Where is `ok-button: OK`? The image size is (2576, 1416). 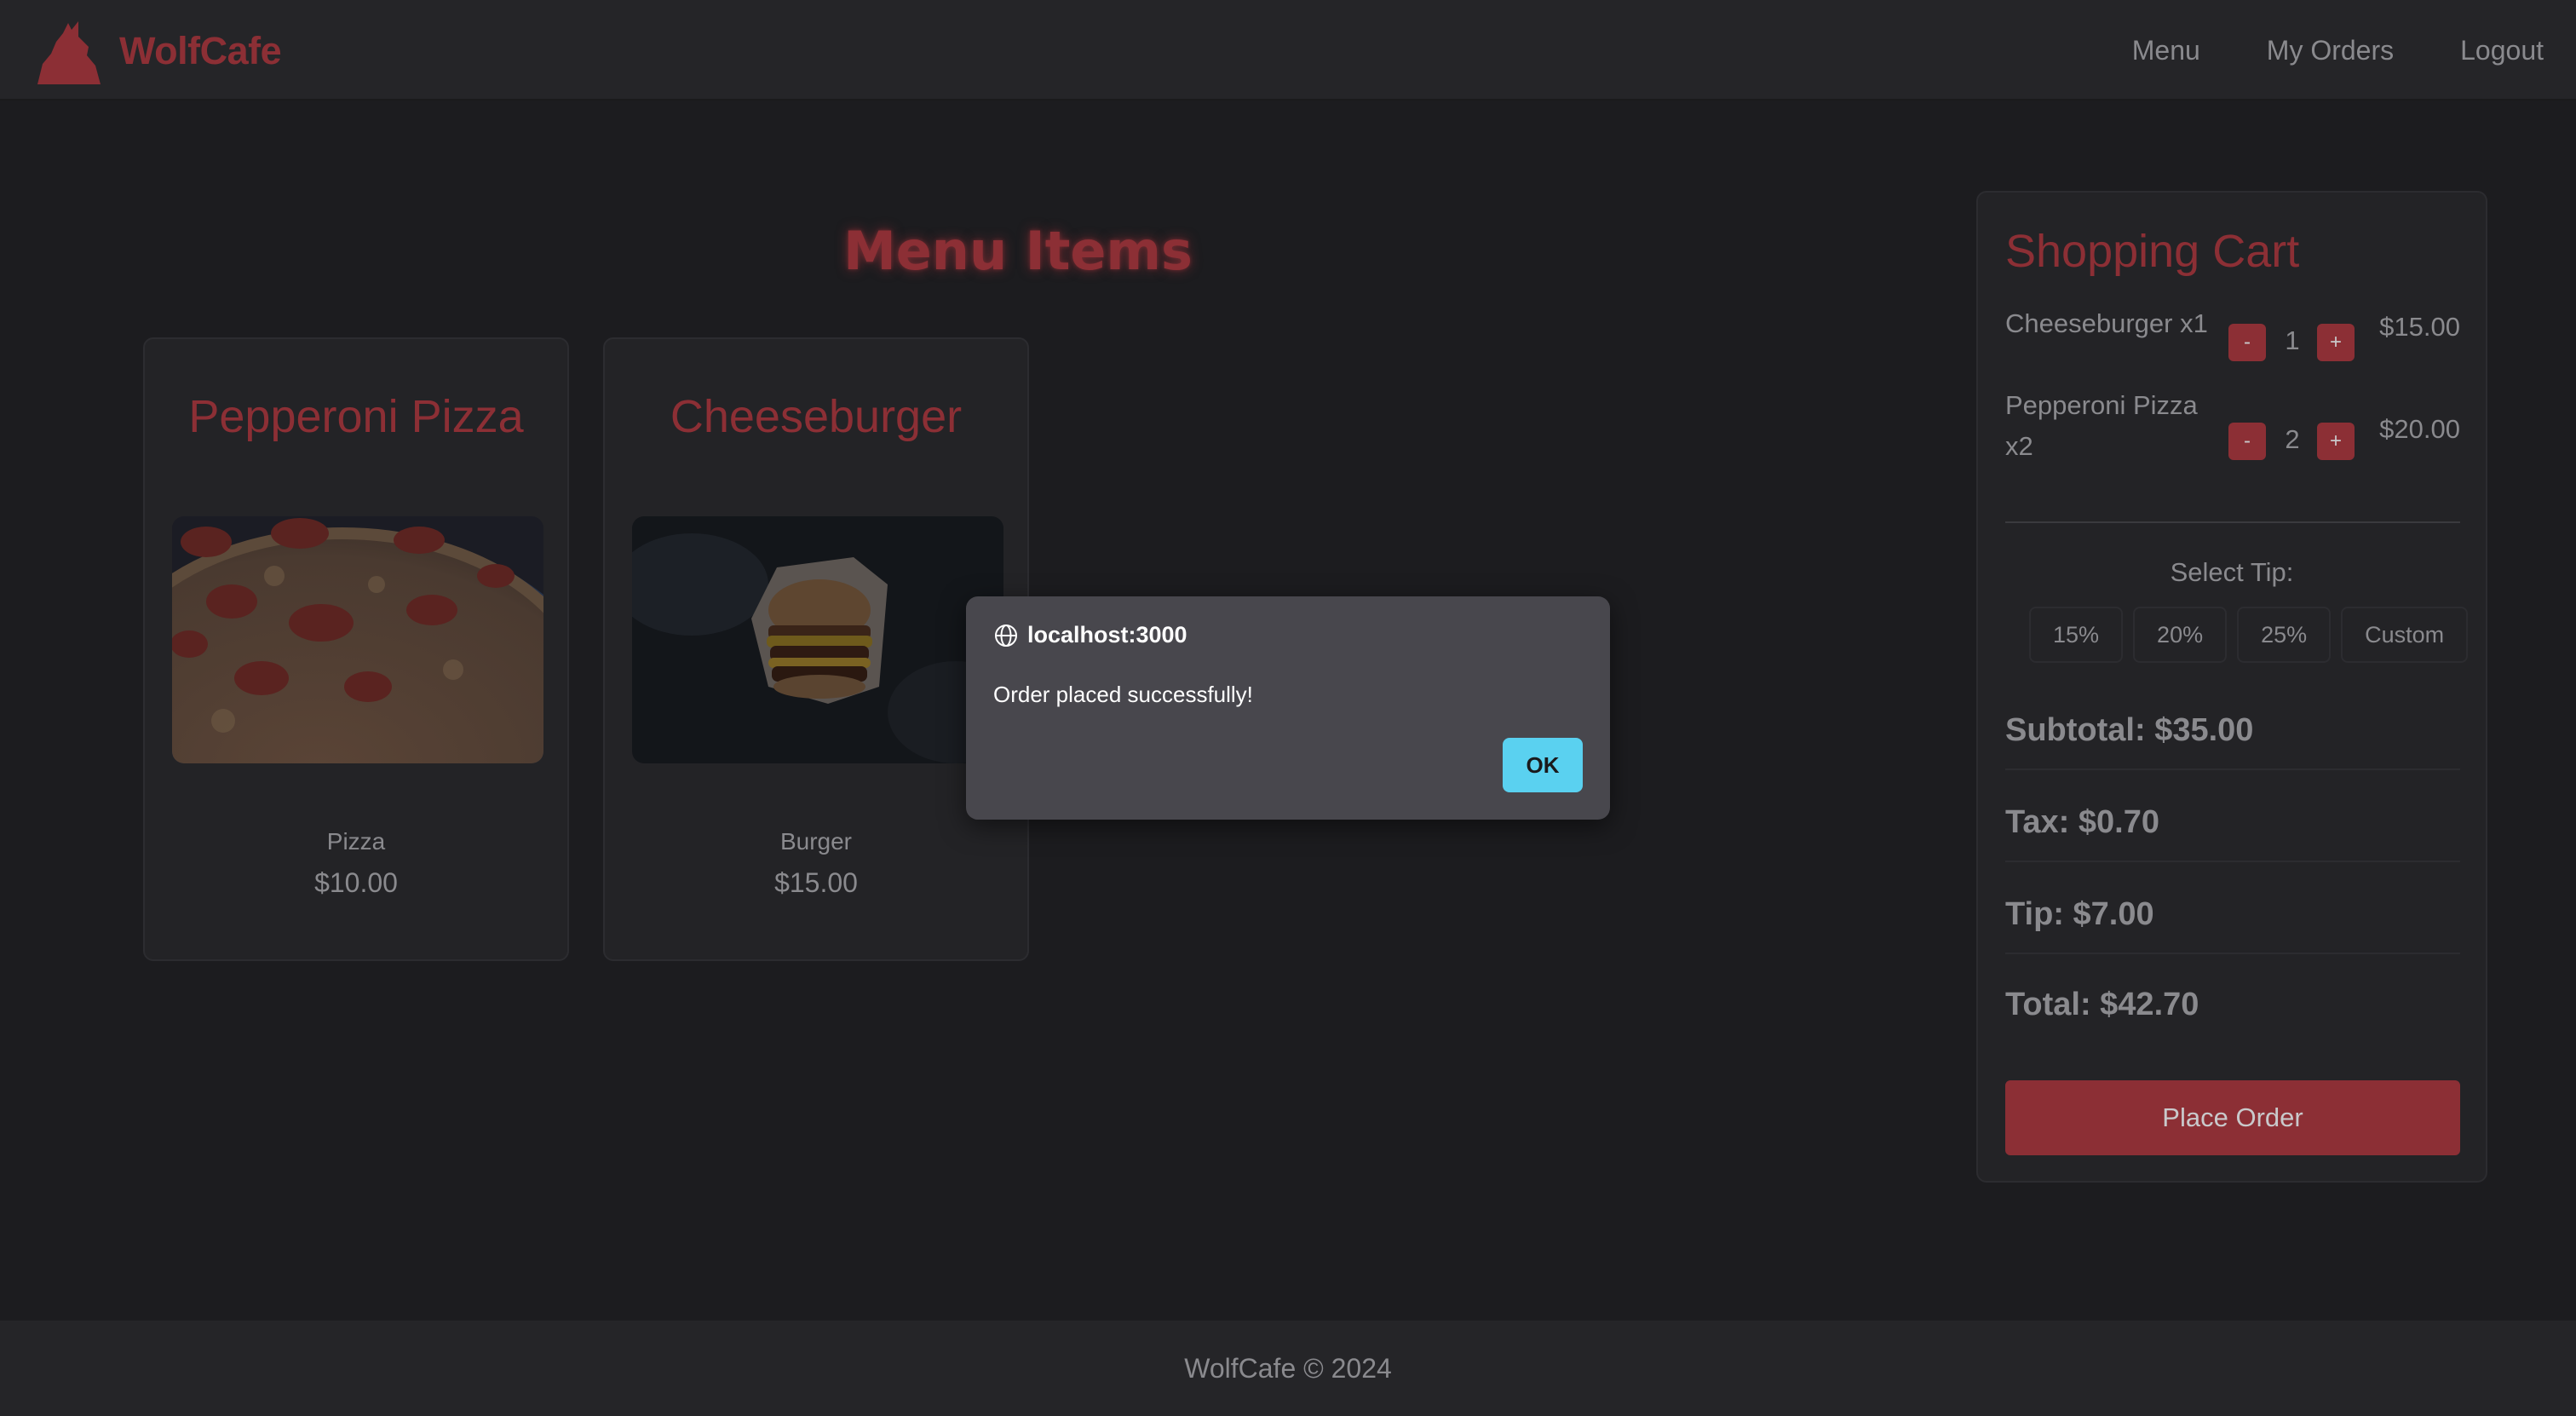
ok-button: OK is located at coordinates (1543, 765).